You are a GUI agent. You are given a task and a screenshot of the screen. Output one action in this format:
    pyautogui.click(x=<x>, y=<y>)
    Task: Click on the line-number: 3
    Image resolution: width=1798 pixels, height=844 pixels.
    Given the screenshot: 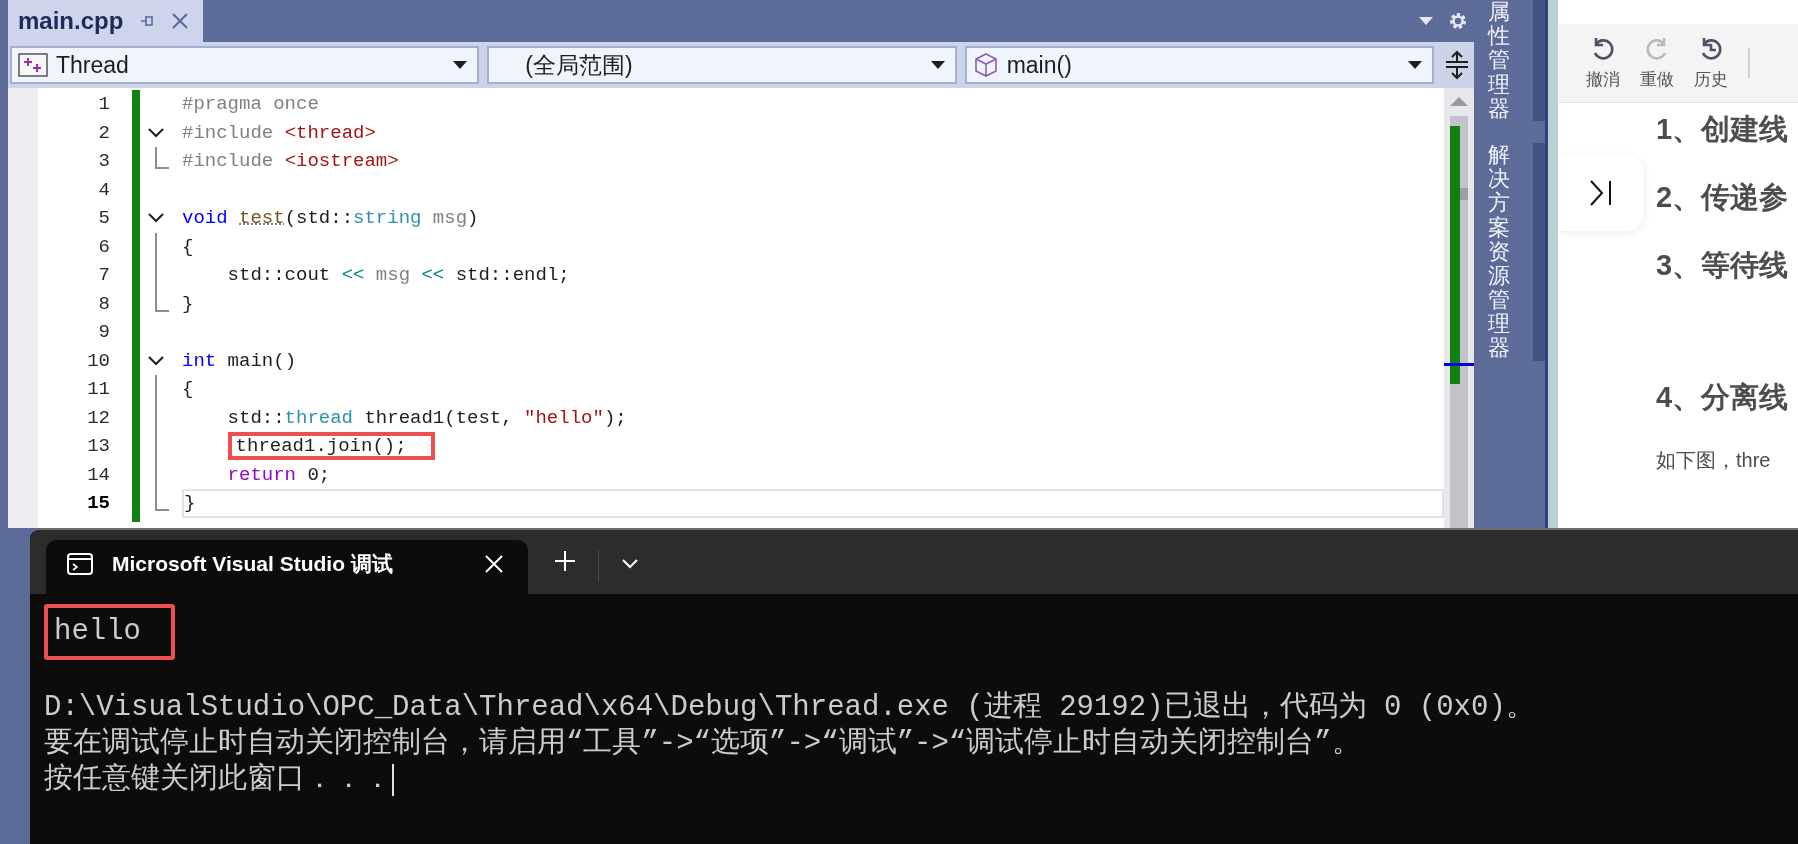 What is the action you would take?
    pyautogui.click(x=103, y=161)
    